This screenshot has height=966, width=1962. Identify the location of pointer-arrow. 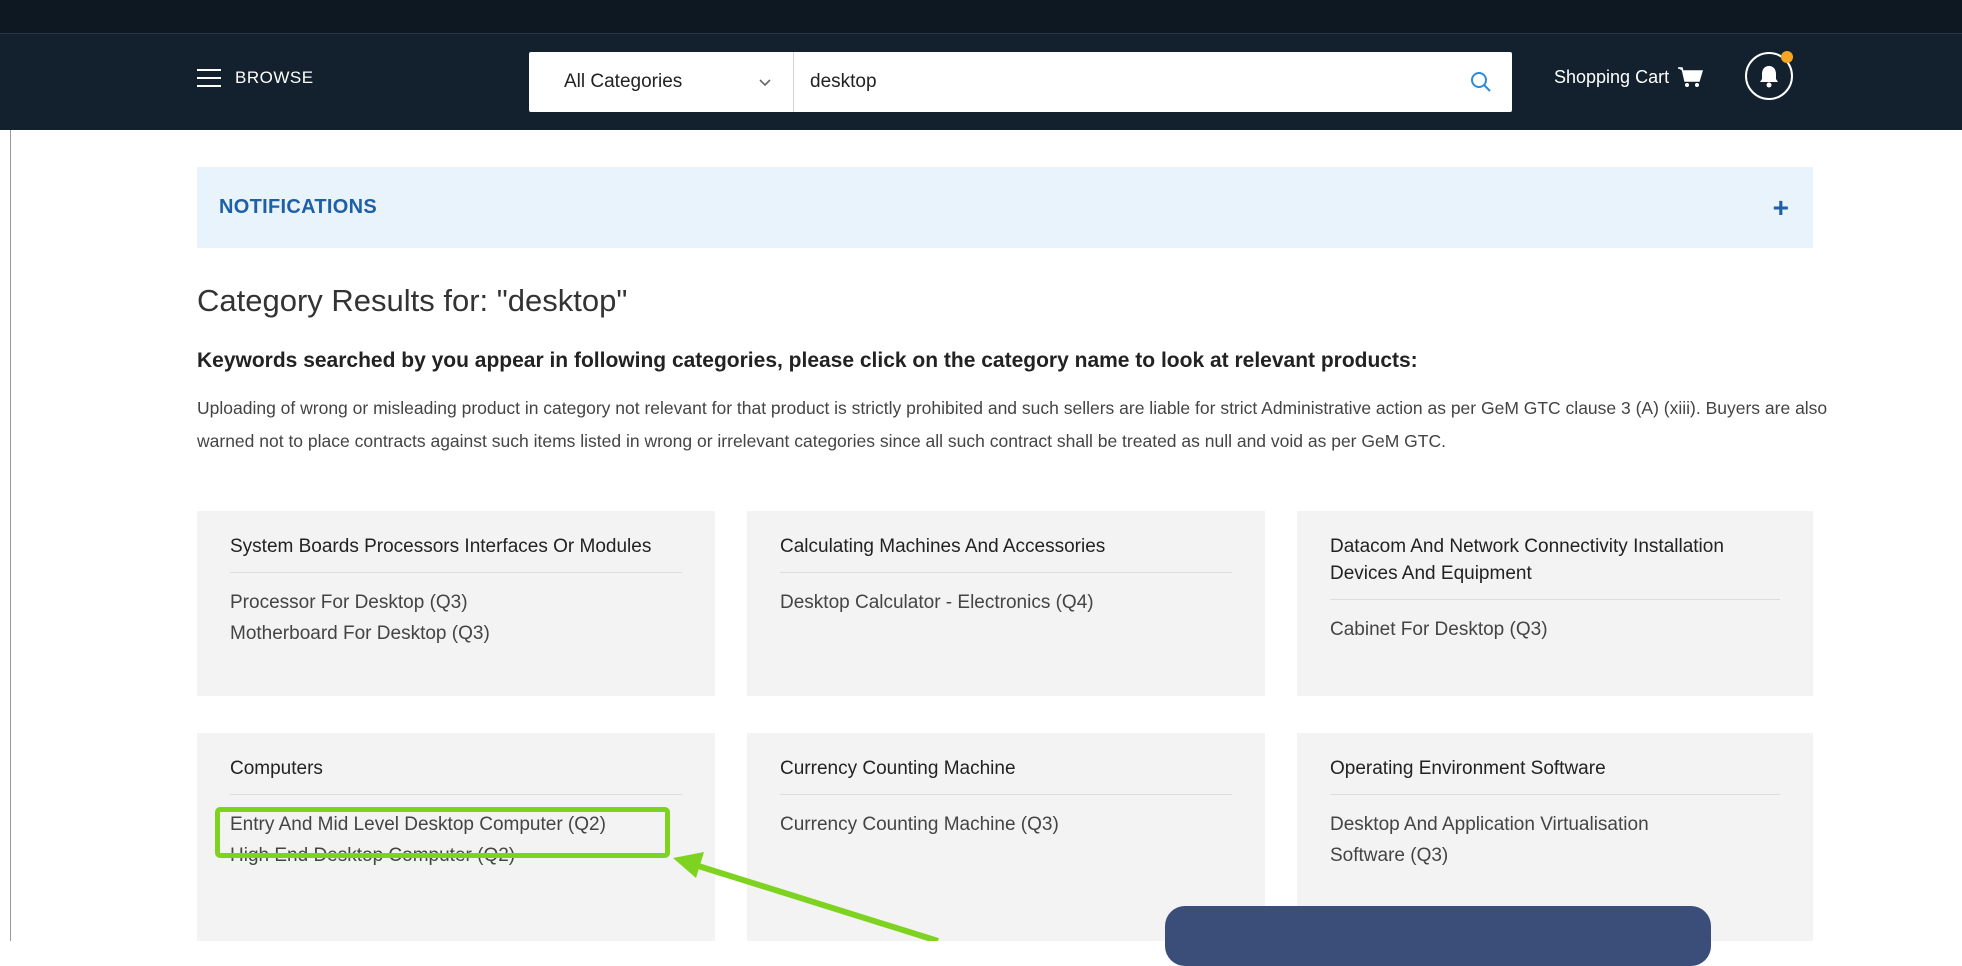
(806, 896).